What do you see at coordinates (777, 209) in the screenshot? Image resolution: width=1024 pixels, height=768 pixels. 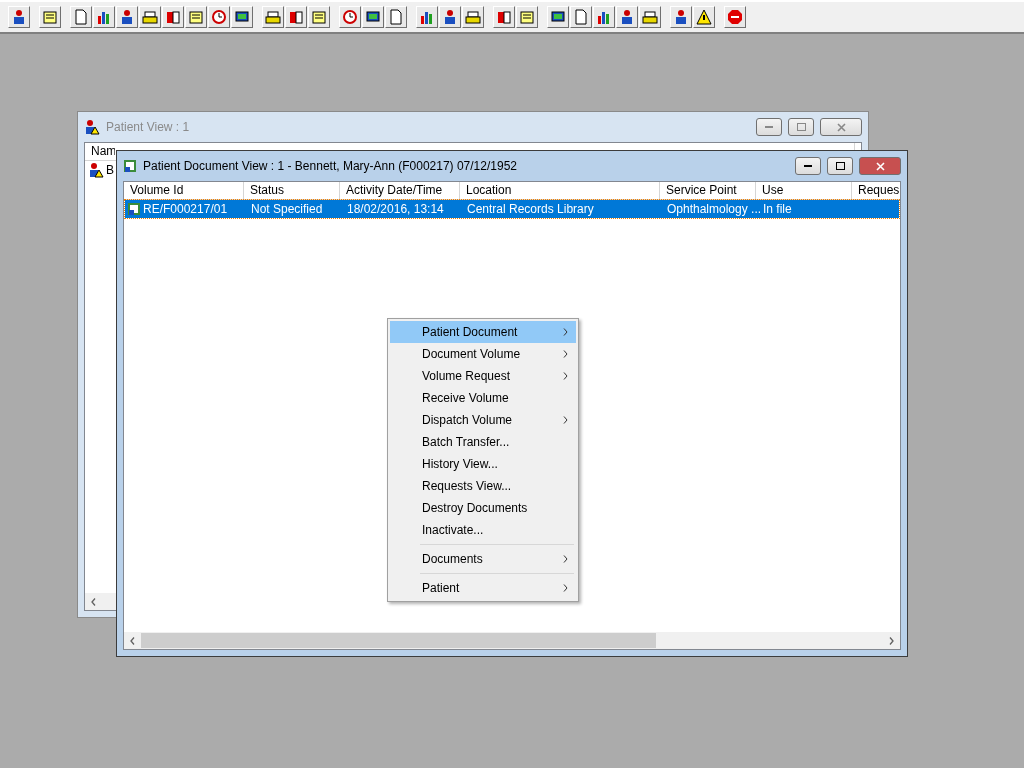 I see `table-cell-text: In file` at bounding box center [777, 209].